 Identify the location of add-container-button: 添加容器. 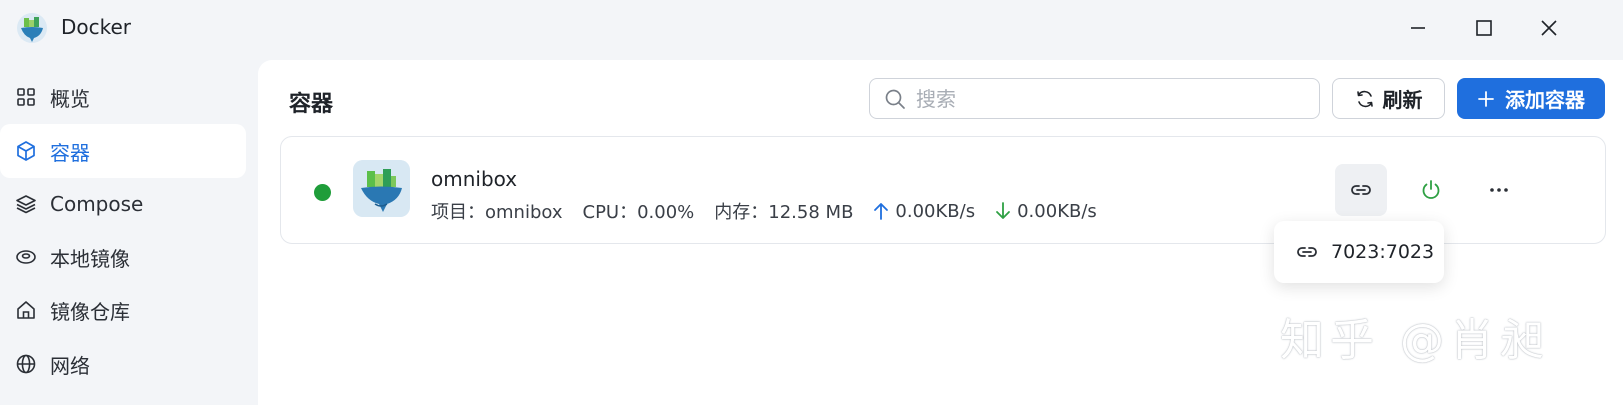
(1531, 98).